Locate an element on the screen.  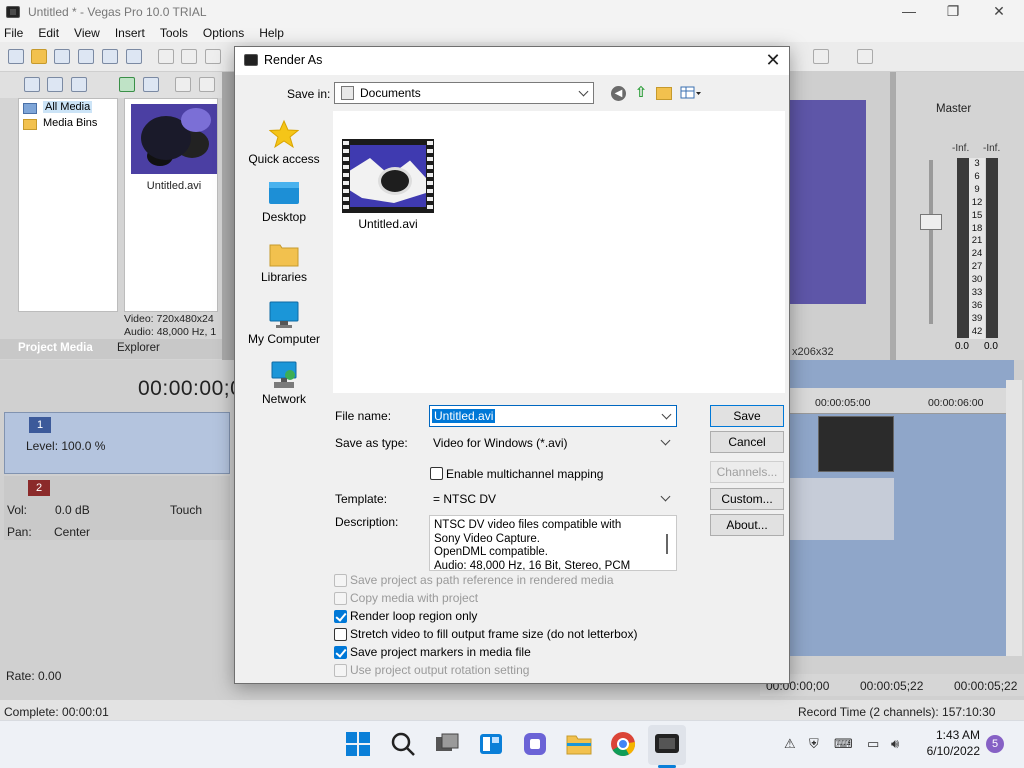
audio-clip is located at coordinates (842, 509).